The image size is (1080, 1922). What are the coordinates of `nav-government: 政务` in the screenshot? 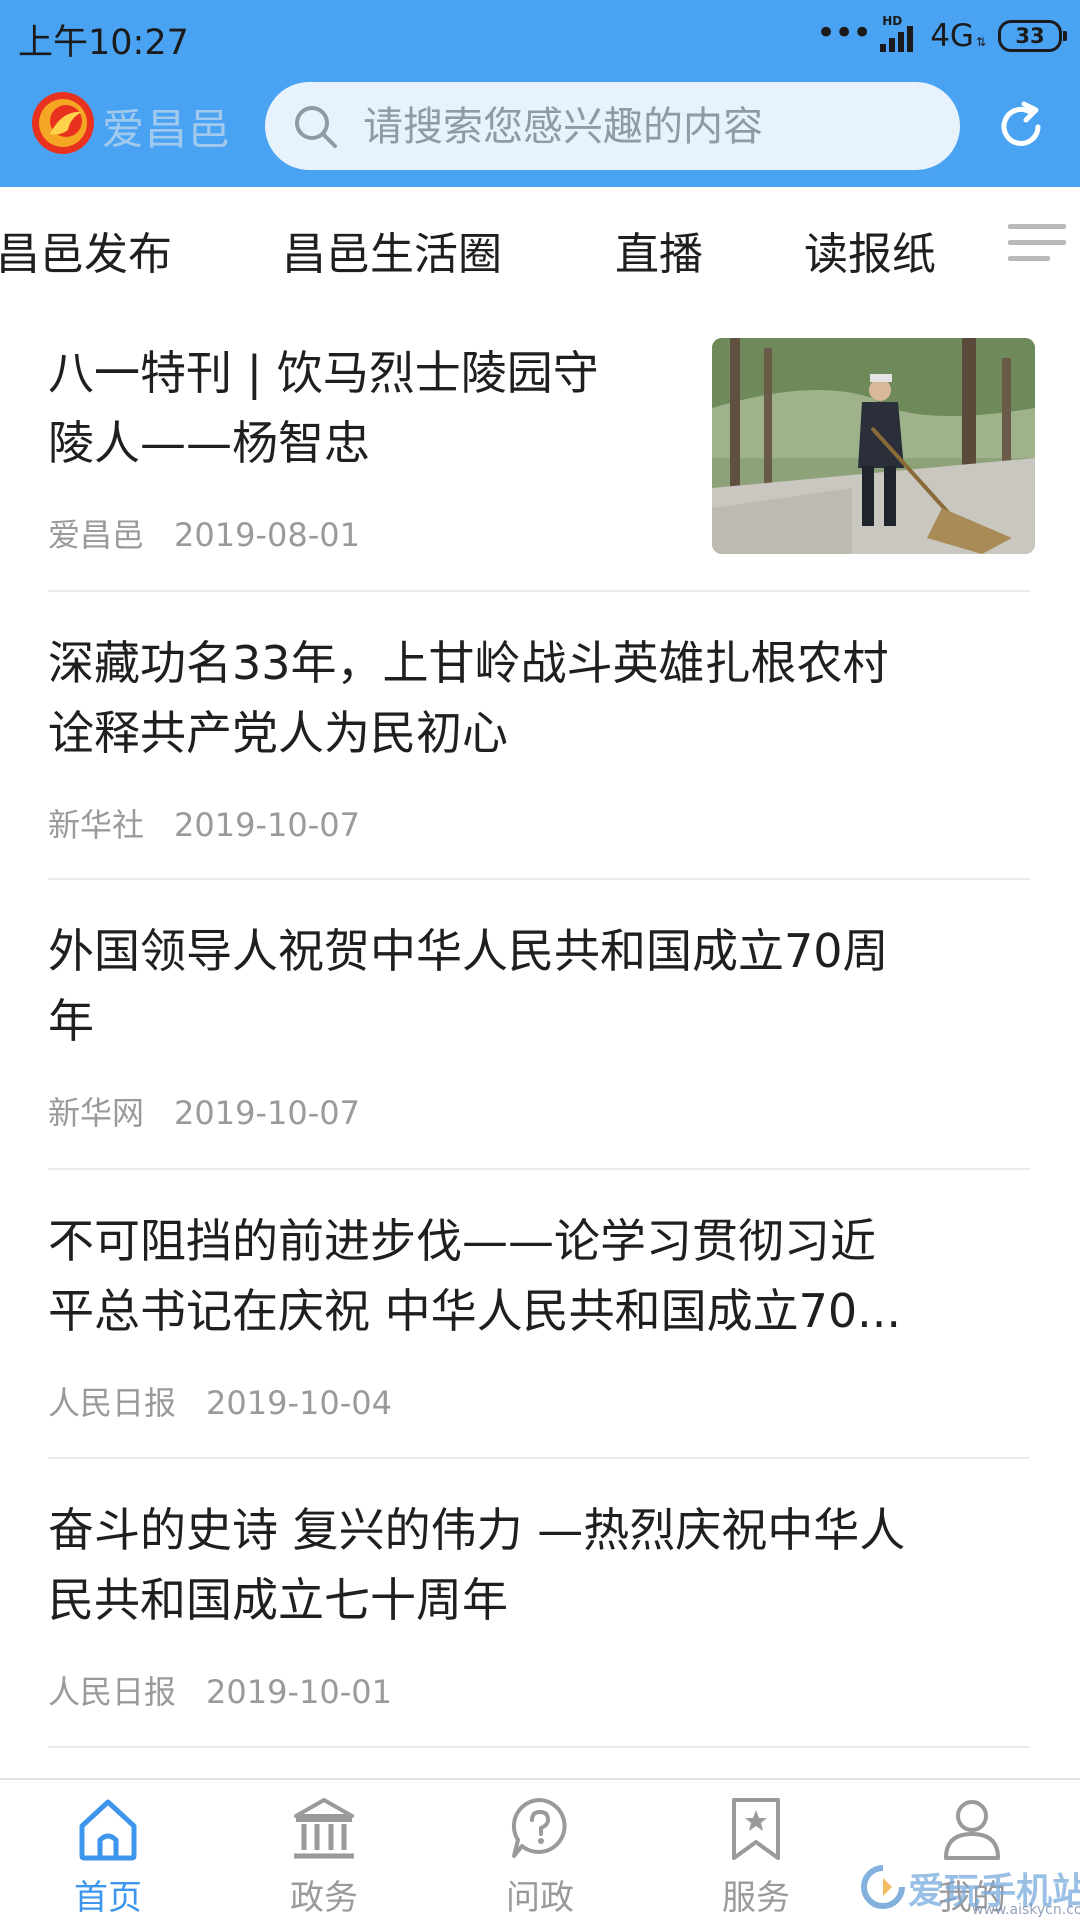 It's located at (324, 1851).